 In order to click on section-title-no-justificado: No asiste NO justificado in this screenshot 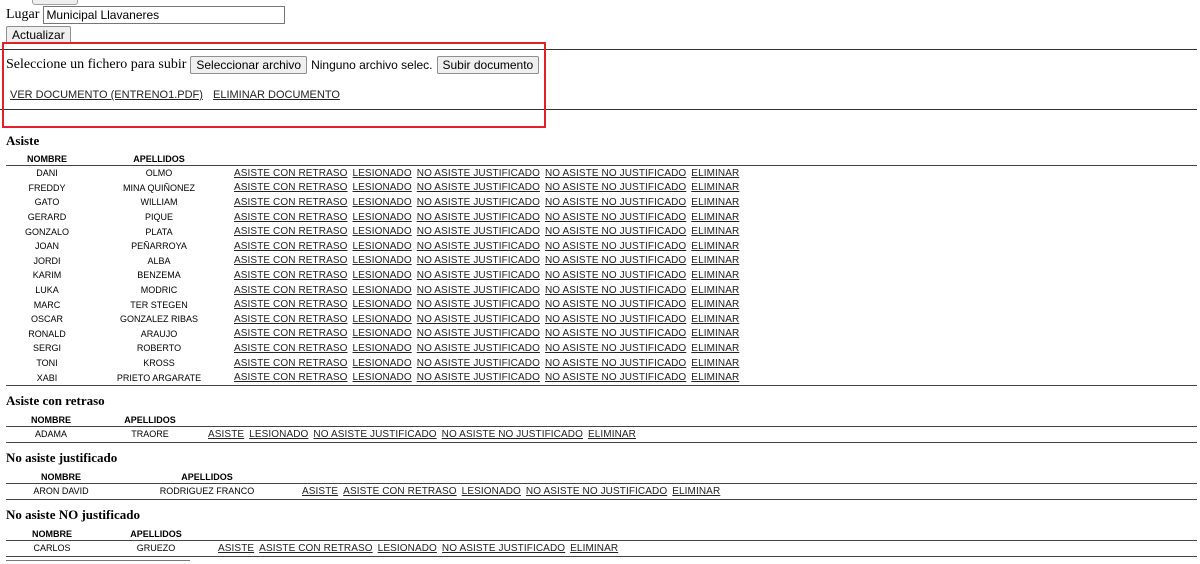, I will do `click(73, 514)`.